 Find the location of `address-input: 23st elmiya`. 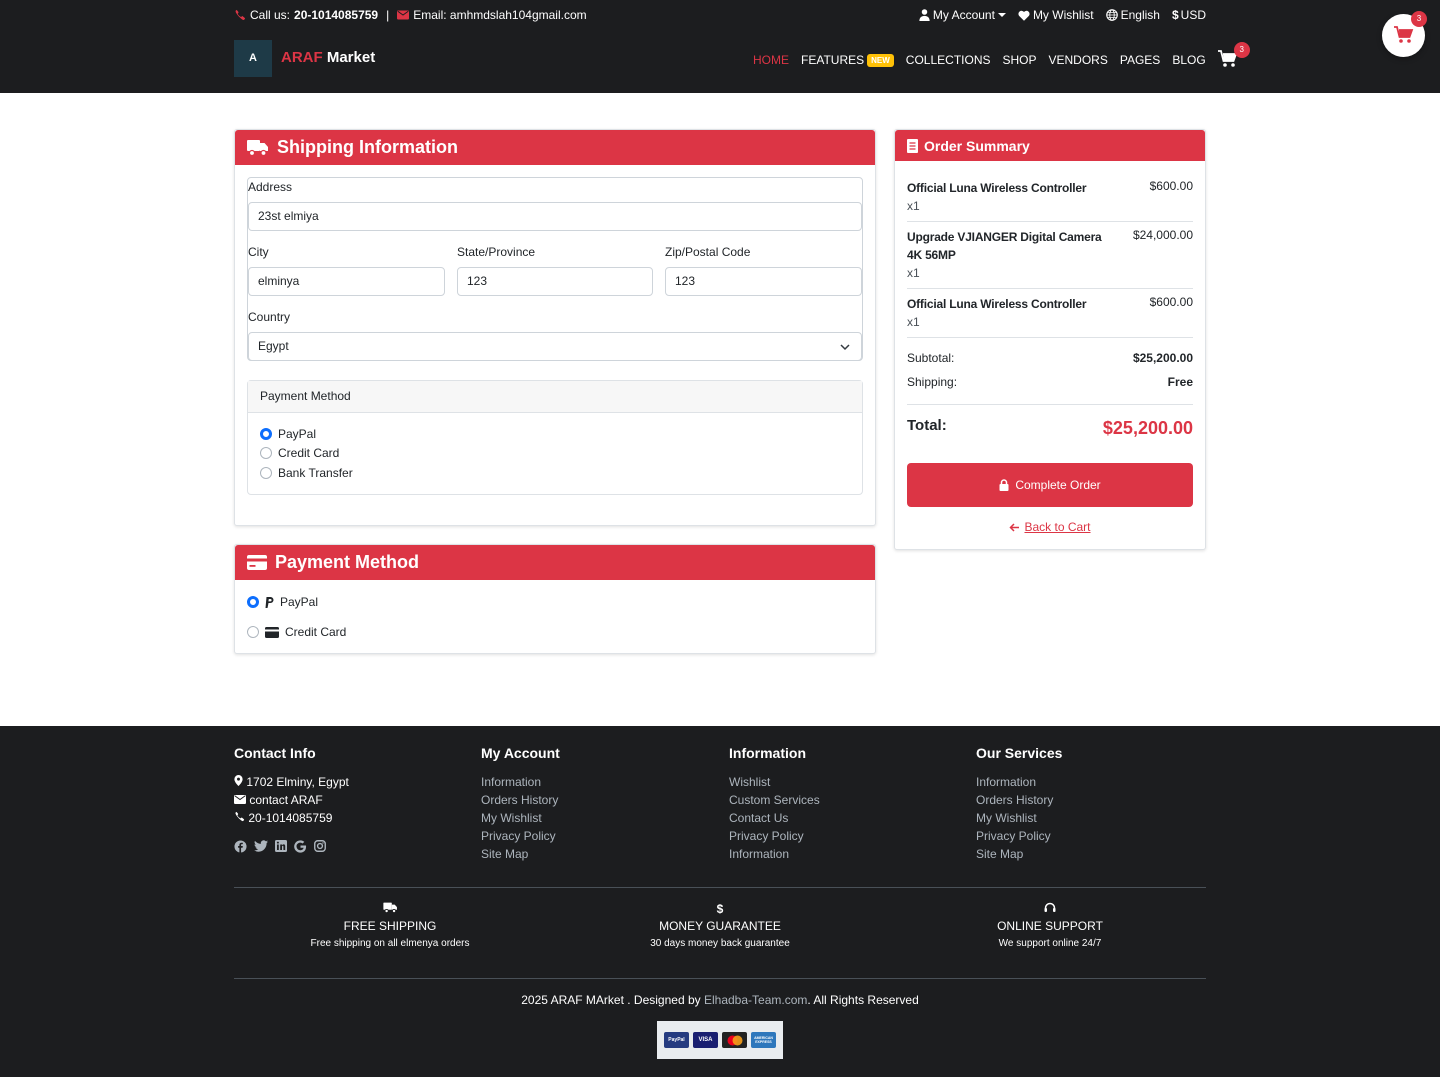

address-input: 23st elmiya is located at coordinates (555, 216).